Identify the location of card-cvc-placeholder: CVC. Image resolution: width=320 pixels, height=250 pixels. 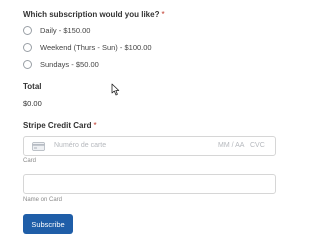
(257, 145).